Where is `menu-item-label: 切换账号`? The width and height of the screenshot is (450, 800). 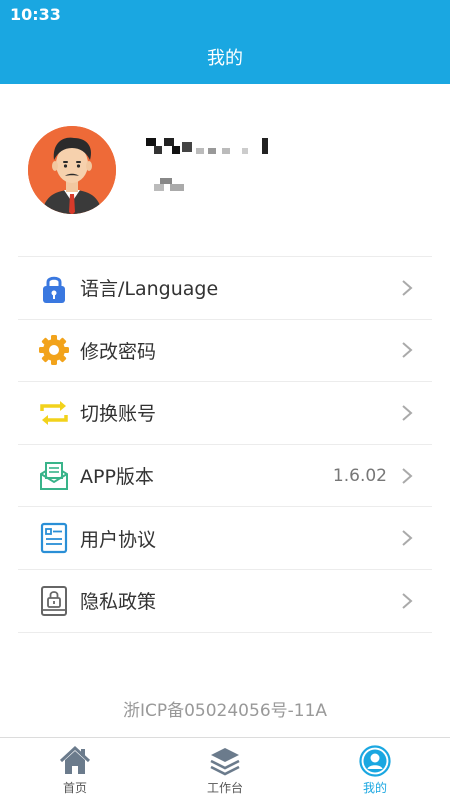 menu-item-label: 切换账号 is located at coordinates (118, 414).